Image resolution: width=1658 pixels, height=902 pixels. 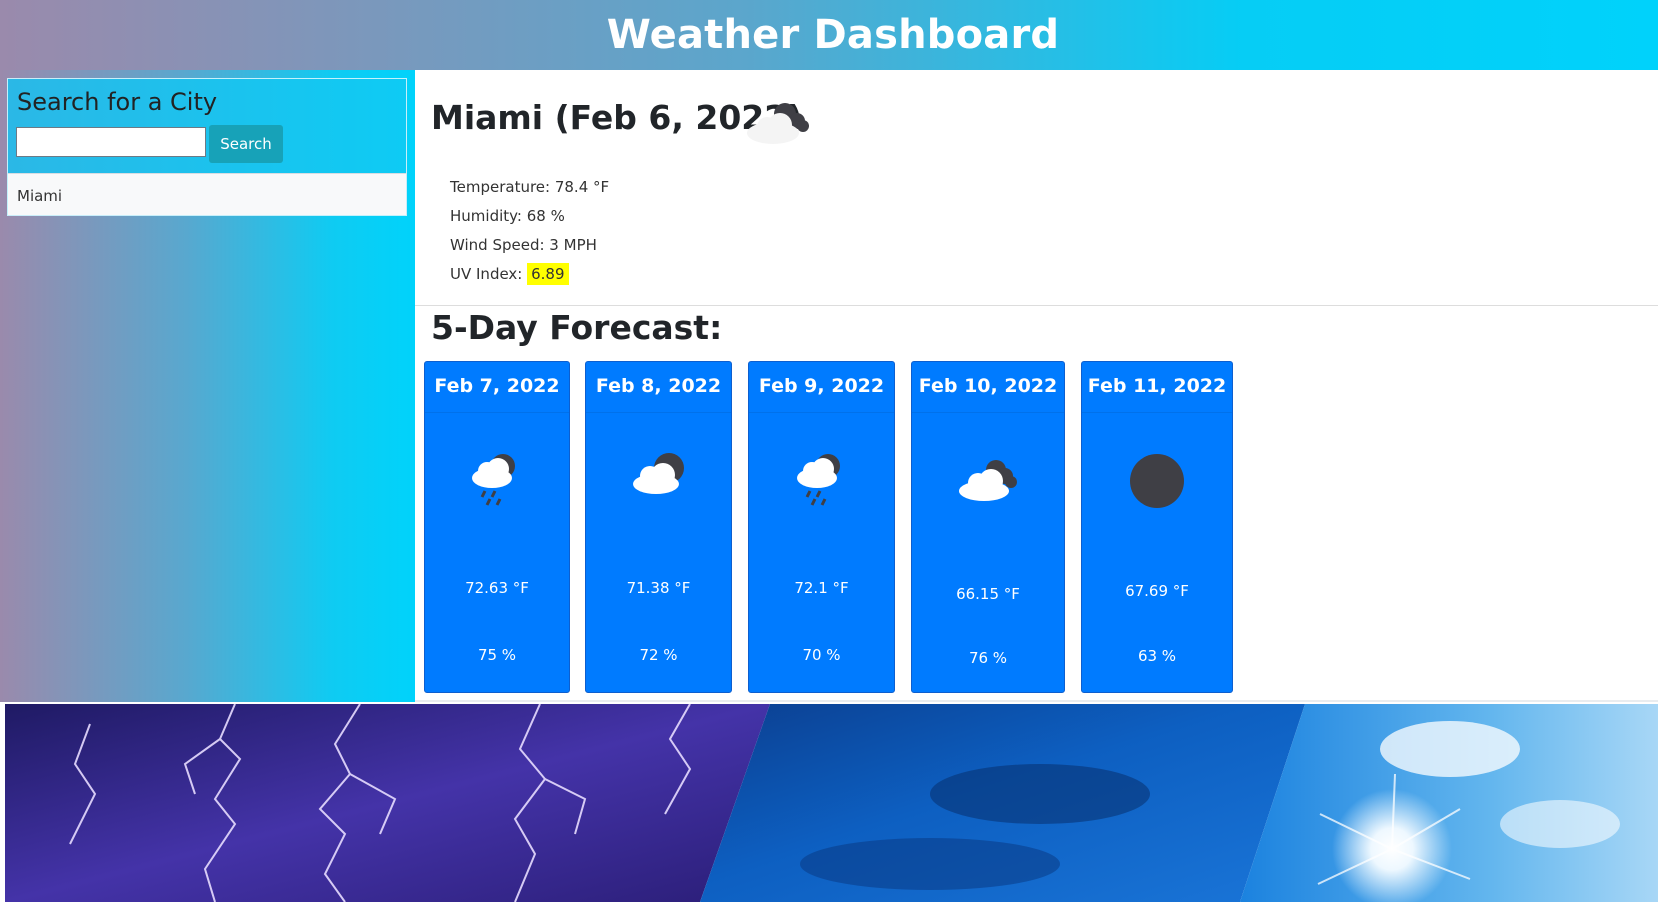 What do you see at coordinates (821, 527) in the screenshot?
I see `forecast-card: Feb 9, 2022 72.1 °F 70 %` at bounding box center [821, 527].